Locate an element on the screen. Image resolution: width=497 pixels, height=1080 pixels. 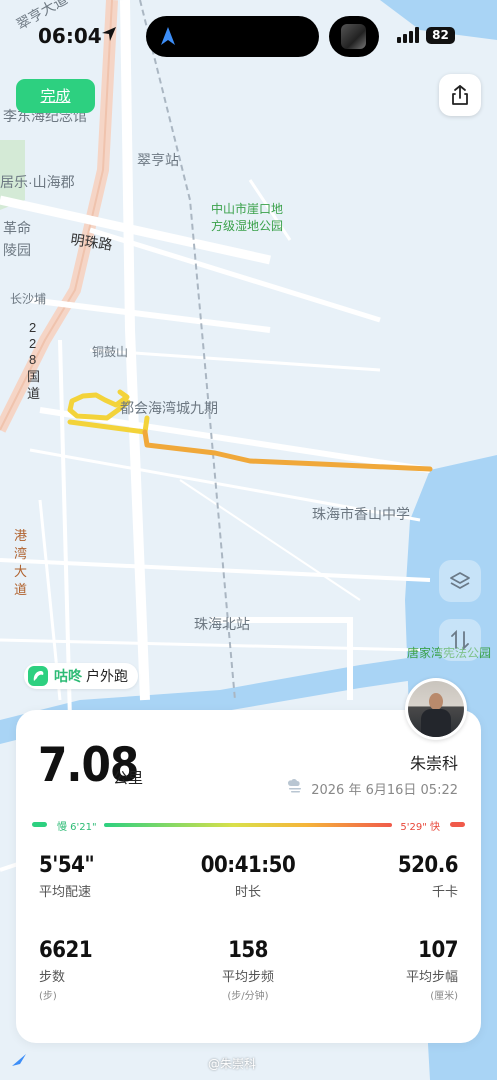
svg-text: 港 is located at coordinates (20, 535).